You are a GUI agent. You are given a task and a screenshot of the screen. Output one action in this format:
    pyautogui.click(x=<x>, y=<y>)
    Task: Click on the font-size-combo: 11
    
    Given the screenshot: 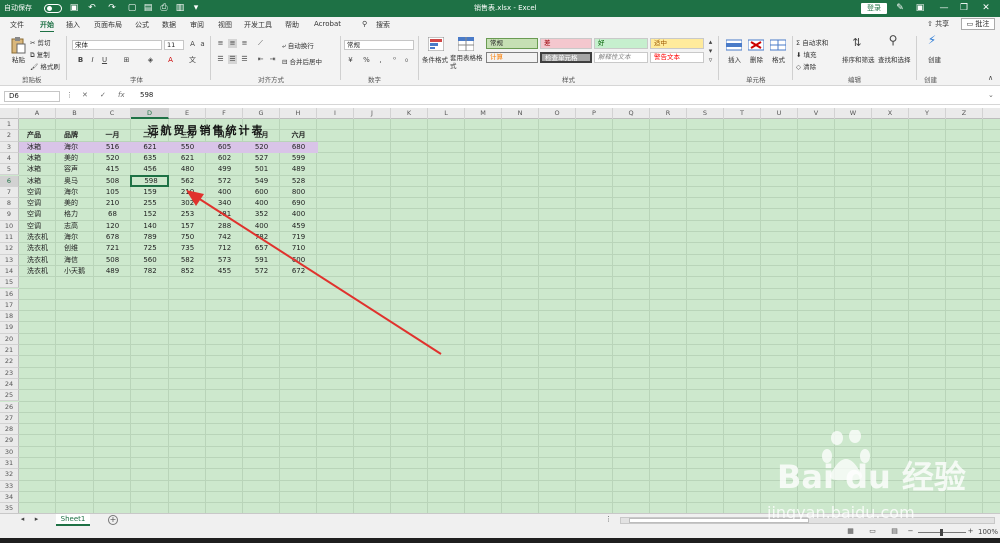 What is the action you would take?
    pyautogui.click(x=174, y=45)
    